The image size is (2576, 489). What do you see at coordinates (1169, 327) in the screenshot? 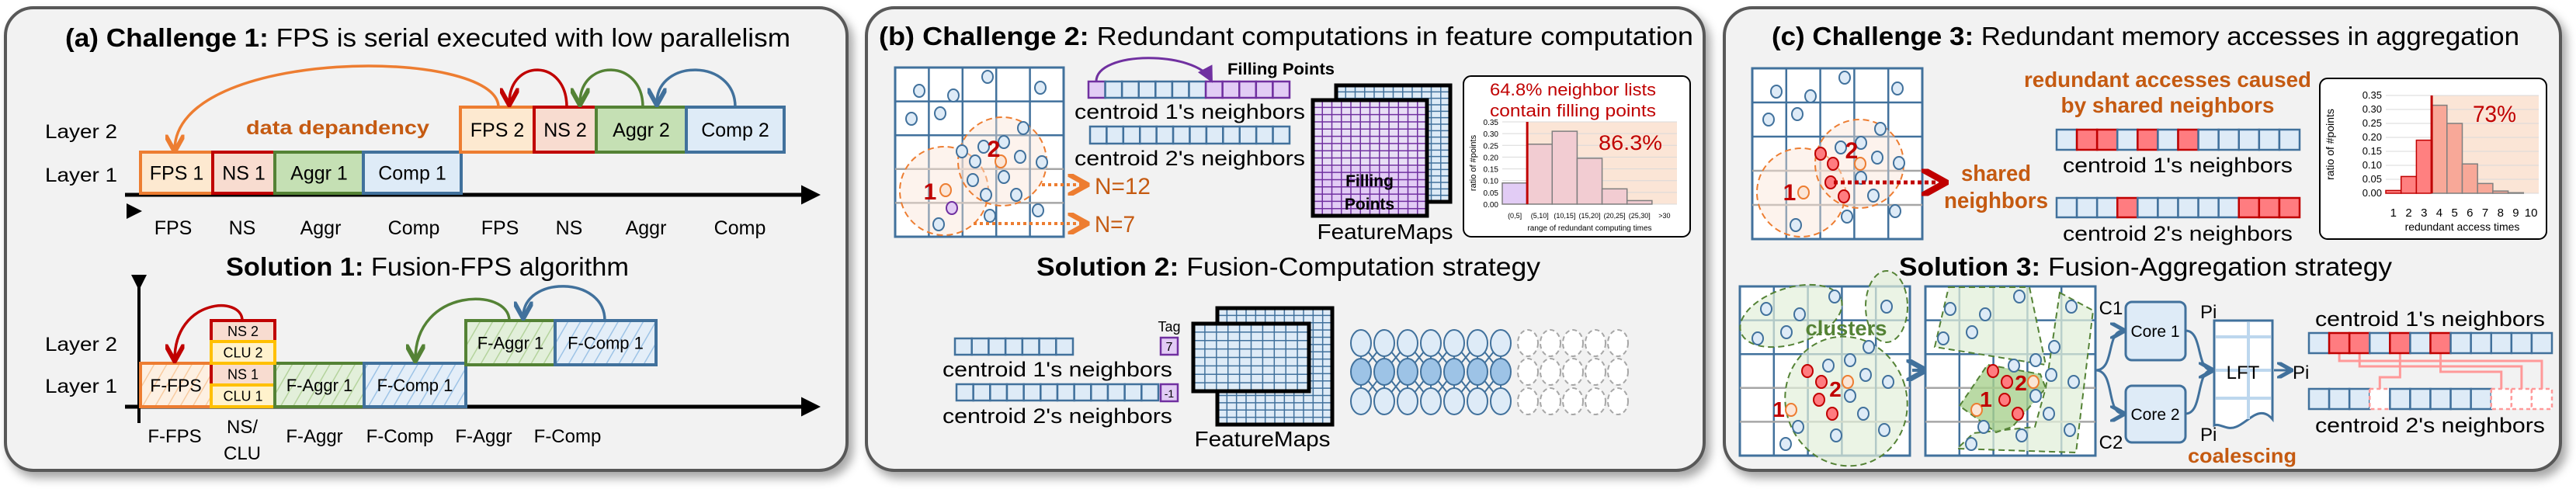
I see `tag-label: Tag` at bounding box center [1169, 327].